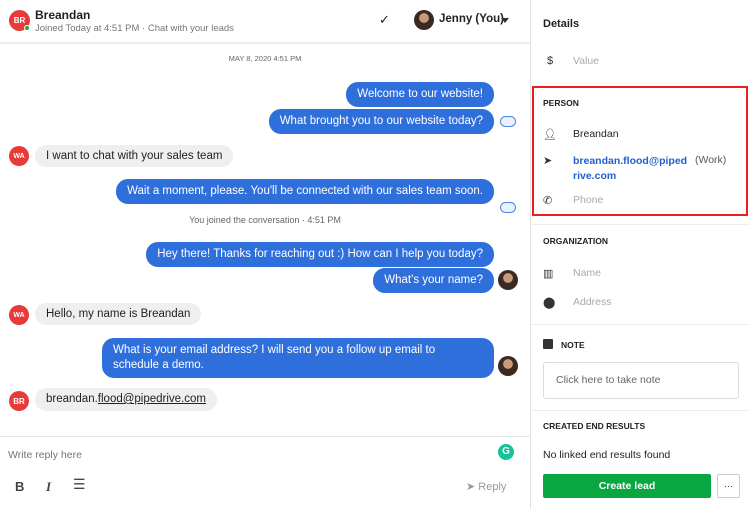  Describe the element at coordinates (72, 399) in the screenshot. I see `email-prefix: breandan.` at that location.